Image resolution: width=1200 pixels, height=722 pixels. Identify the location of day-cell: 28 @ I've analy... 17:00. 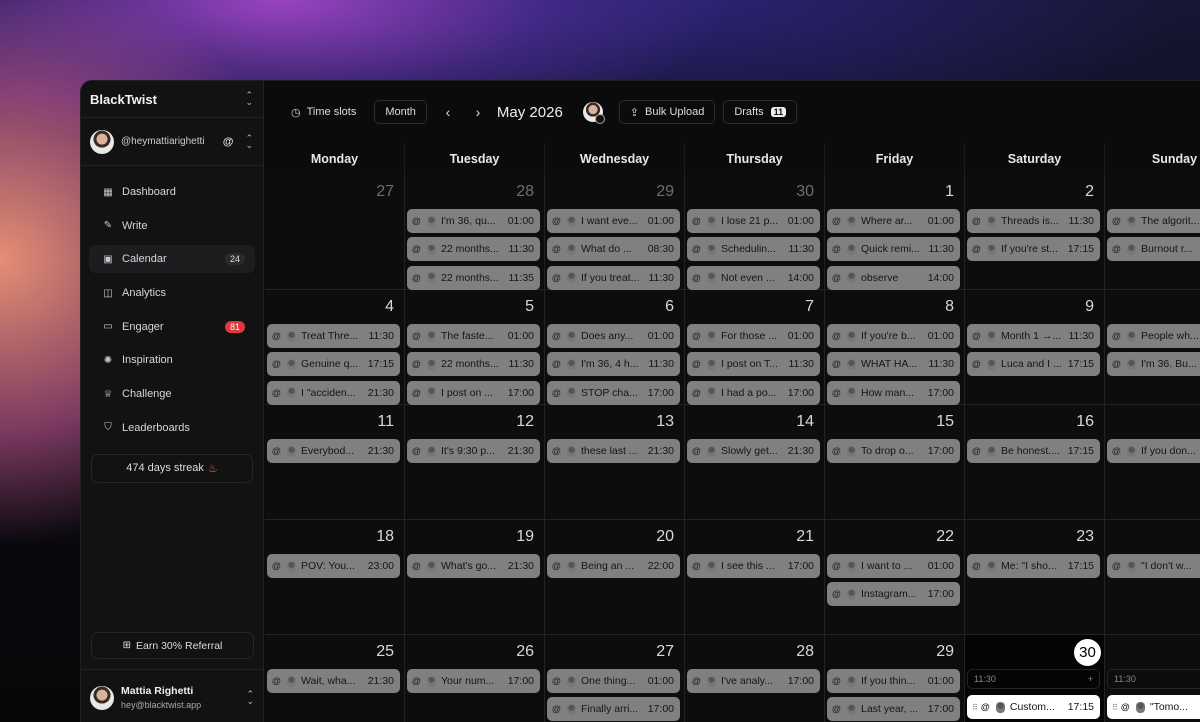
(755, 678).